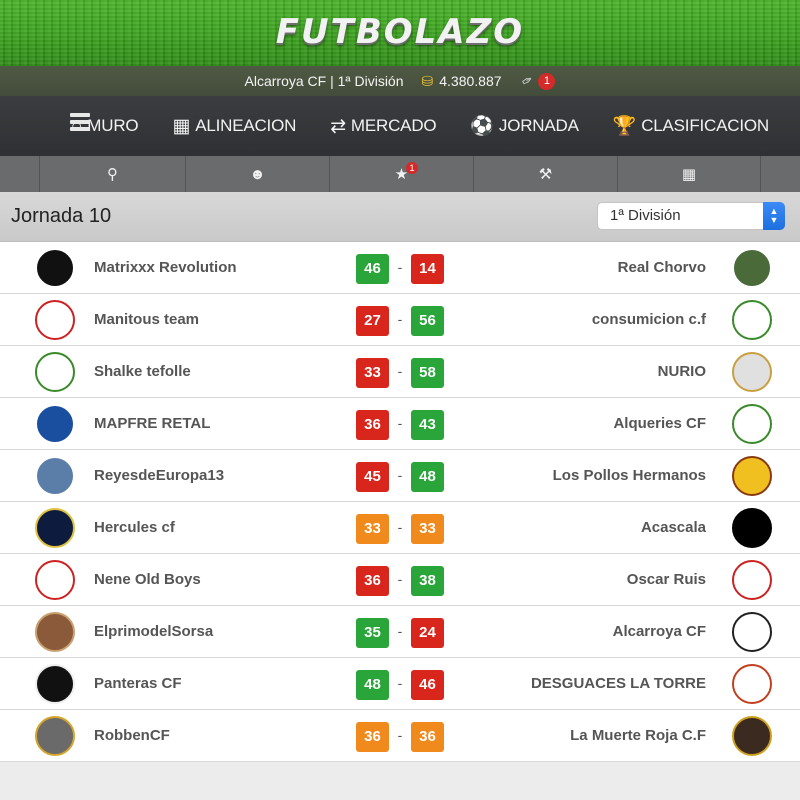 The width and height of the screenshot is (800, 800). Describe the element at coordinates (682, 371) in the screenshot. I see `away-team-name: NURIO` at that location.